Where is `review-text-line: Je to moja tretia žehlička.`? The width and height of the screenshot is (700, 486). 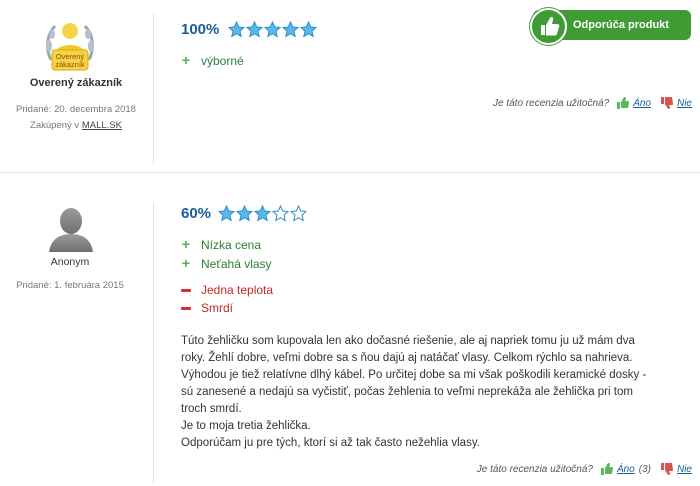
review-text-line: Je to moja tretia žehlička. is located at coordinates (246, 426).